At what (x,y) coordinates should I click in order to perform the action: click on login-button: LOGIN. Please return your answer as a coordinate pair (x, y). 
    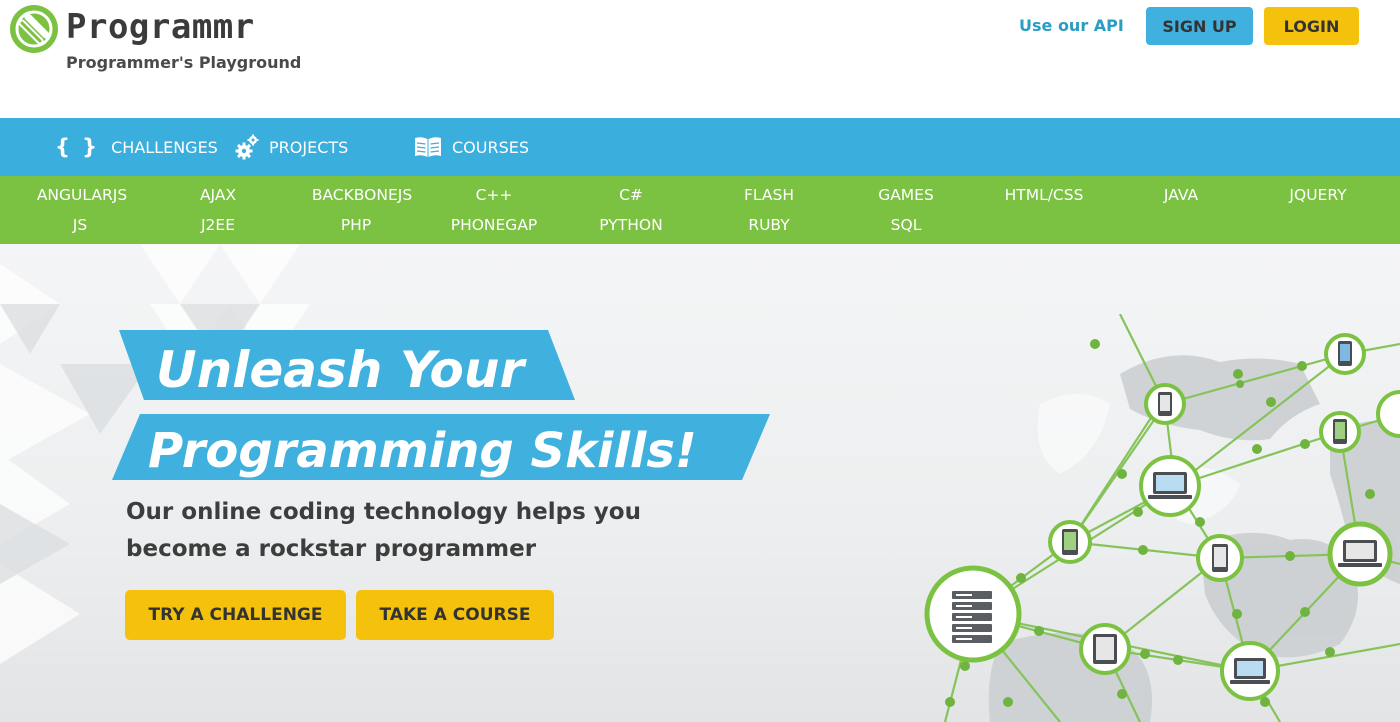
    Looking at the image, I should click on (1311, 26).